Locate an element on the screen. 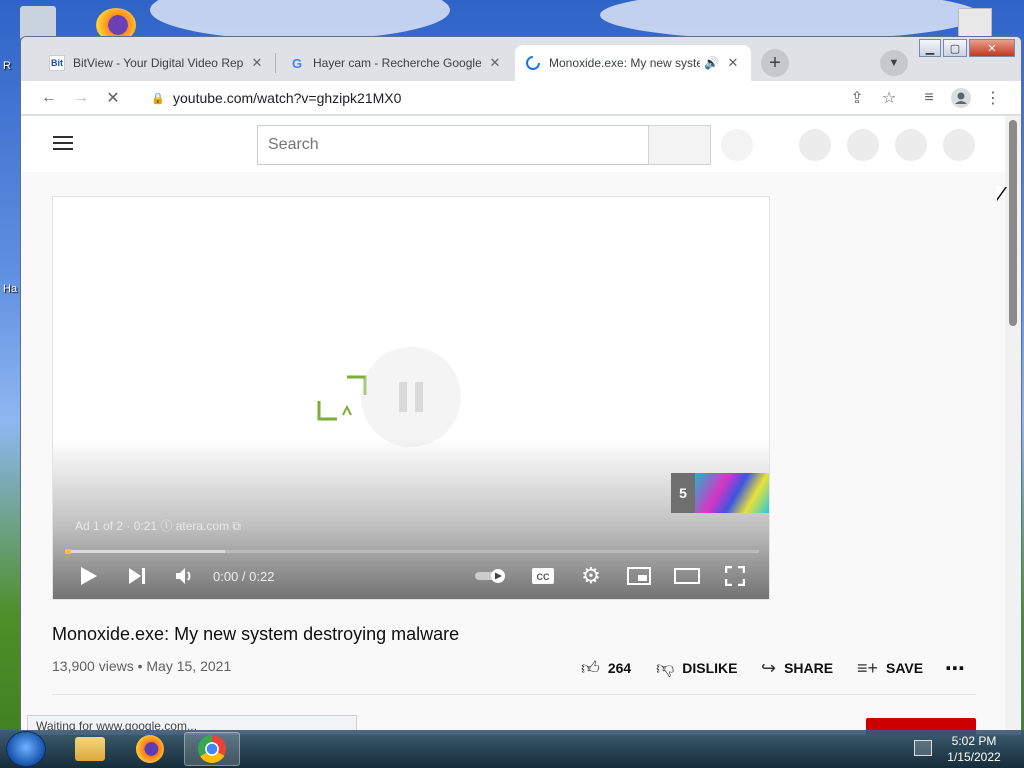 The image size is (1024, 768). video-meta: 13,900 views • May 15, 2021 is located at coordinates (142, 666).